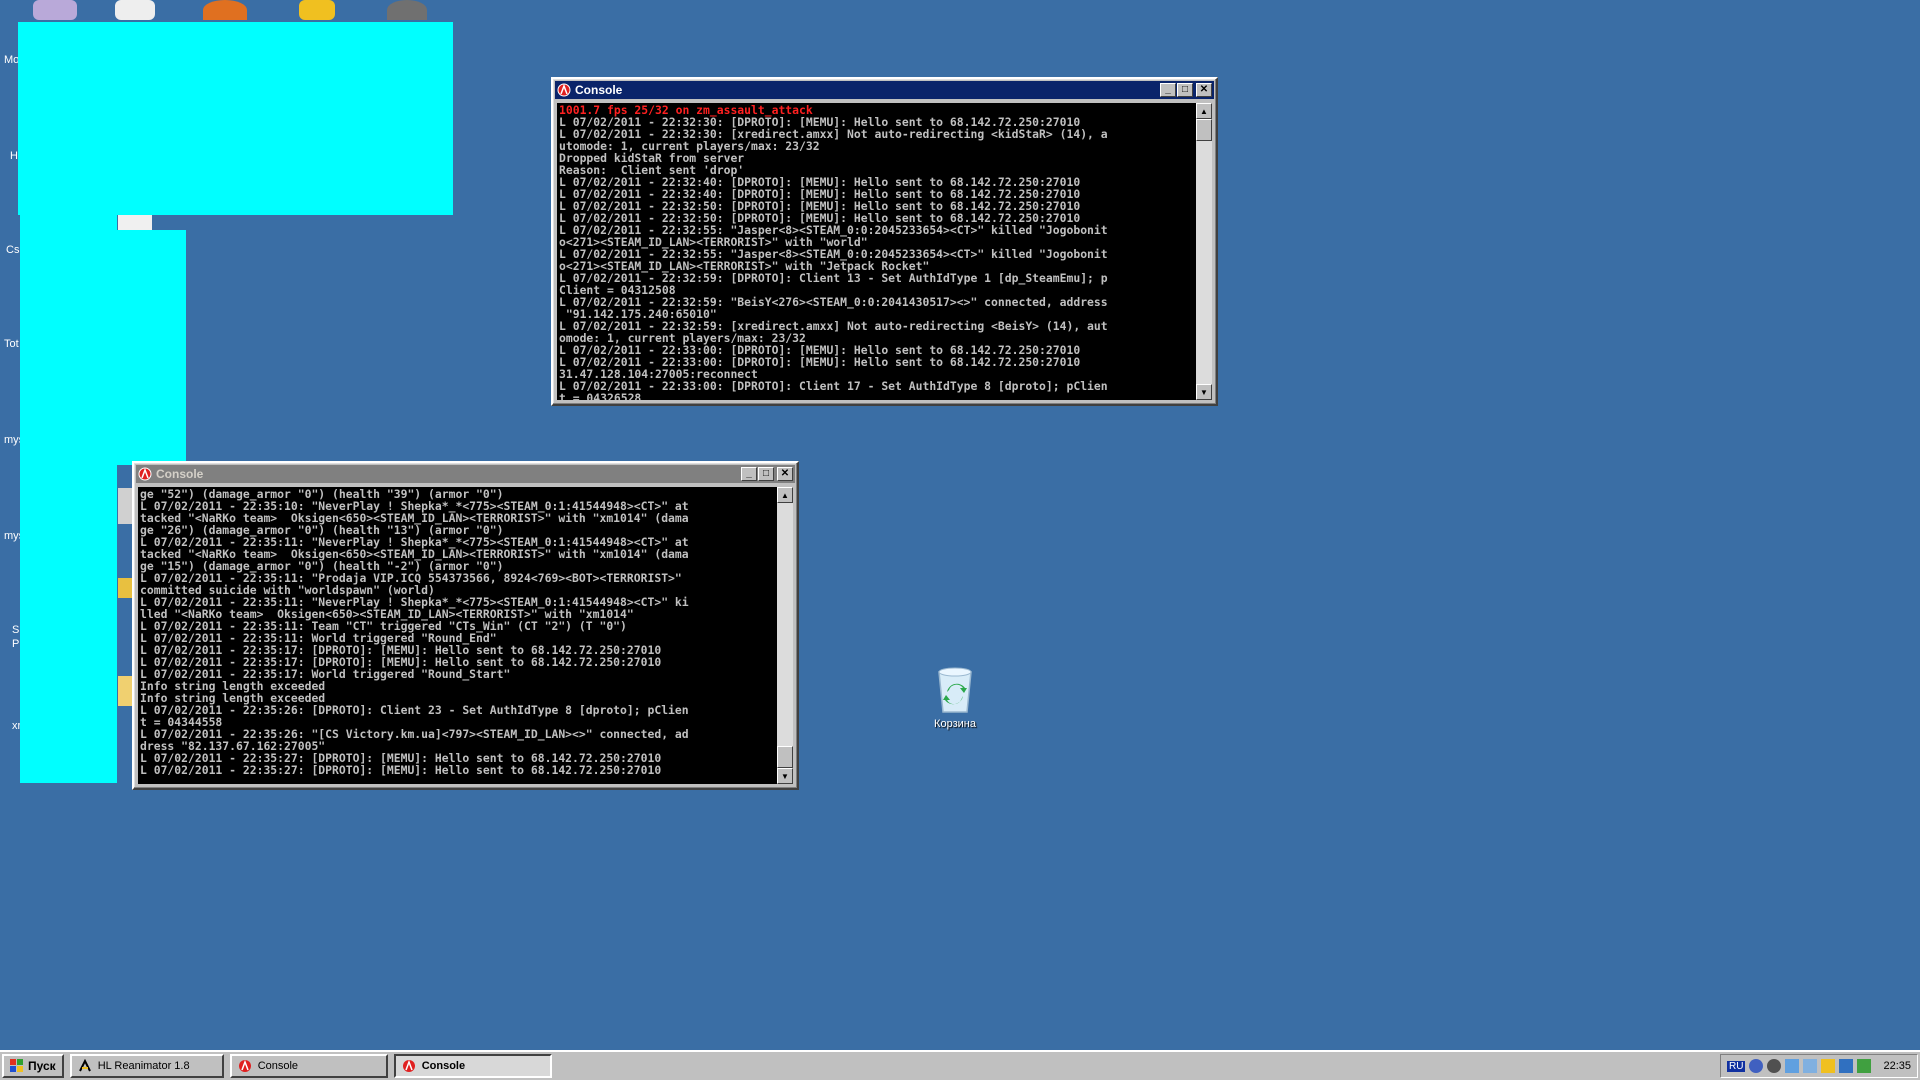 The width and height of the screenshot is (1920, 1080). What do you see at coordinates (1819, 1066) in the screenshot?
I see `system-tray: RU 22:35` at bounding box center [1819, 1066].